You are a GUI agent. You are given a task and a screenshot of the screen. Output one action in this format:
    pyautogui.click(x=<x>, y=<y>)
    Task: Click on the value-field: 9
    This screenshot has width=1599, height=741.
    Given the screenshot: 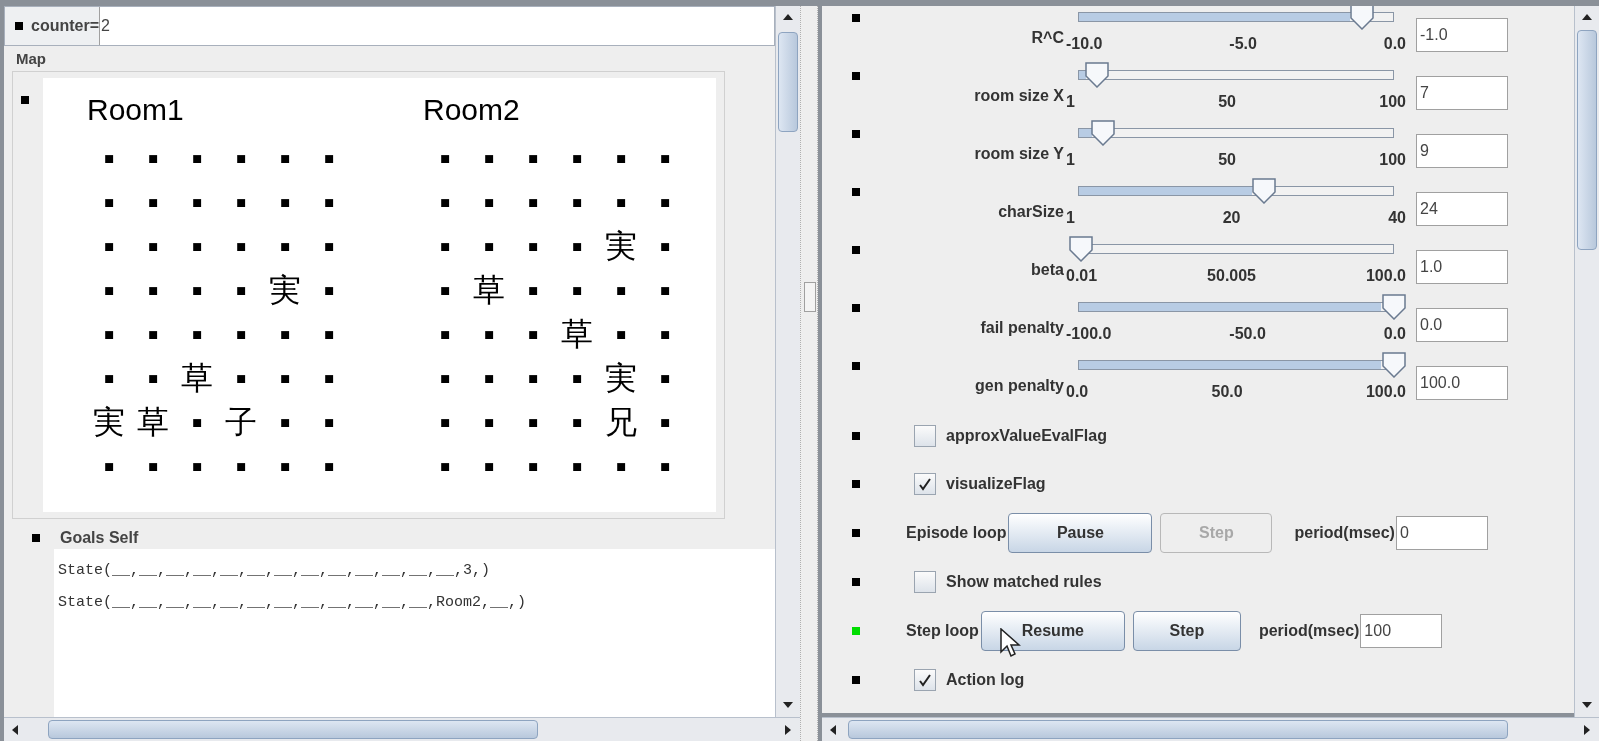 What is the action you would take?
    pyautogui.click(x=1462, y=151)
    